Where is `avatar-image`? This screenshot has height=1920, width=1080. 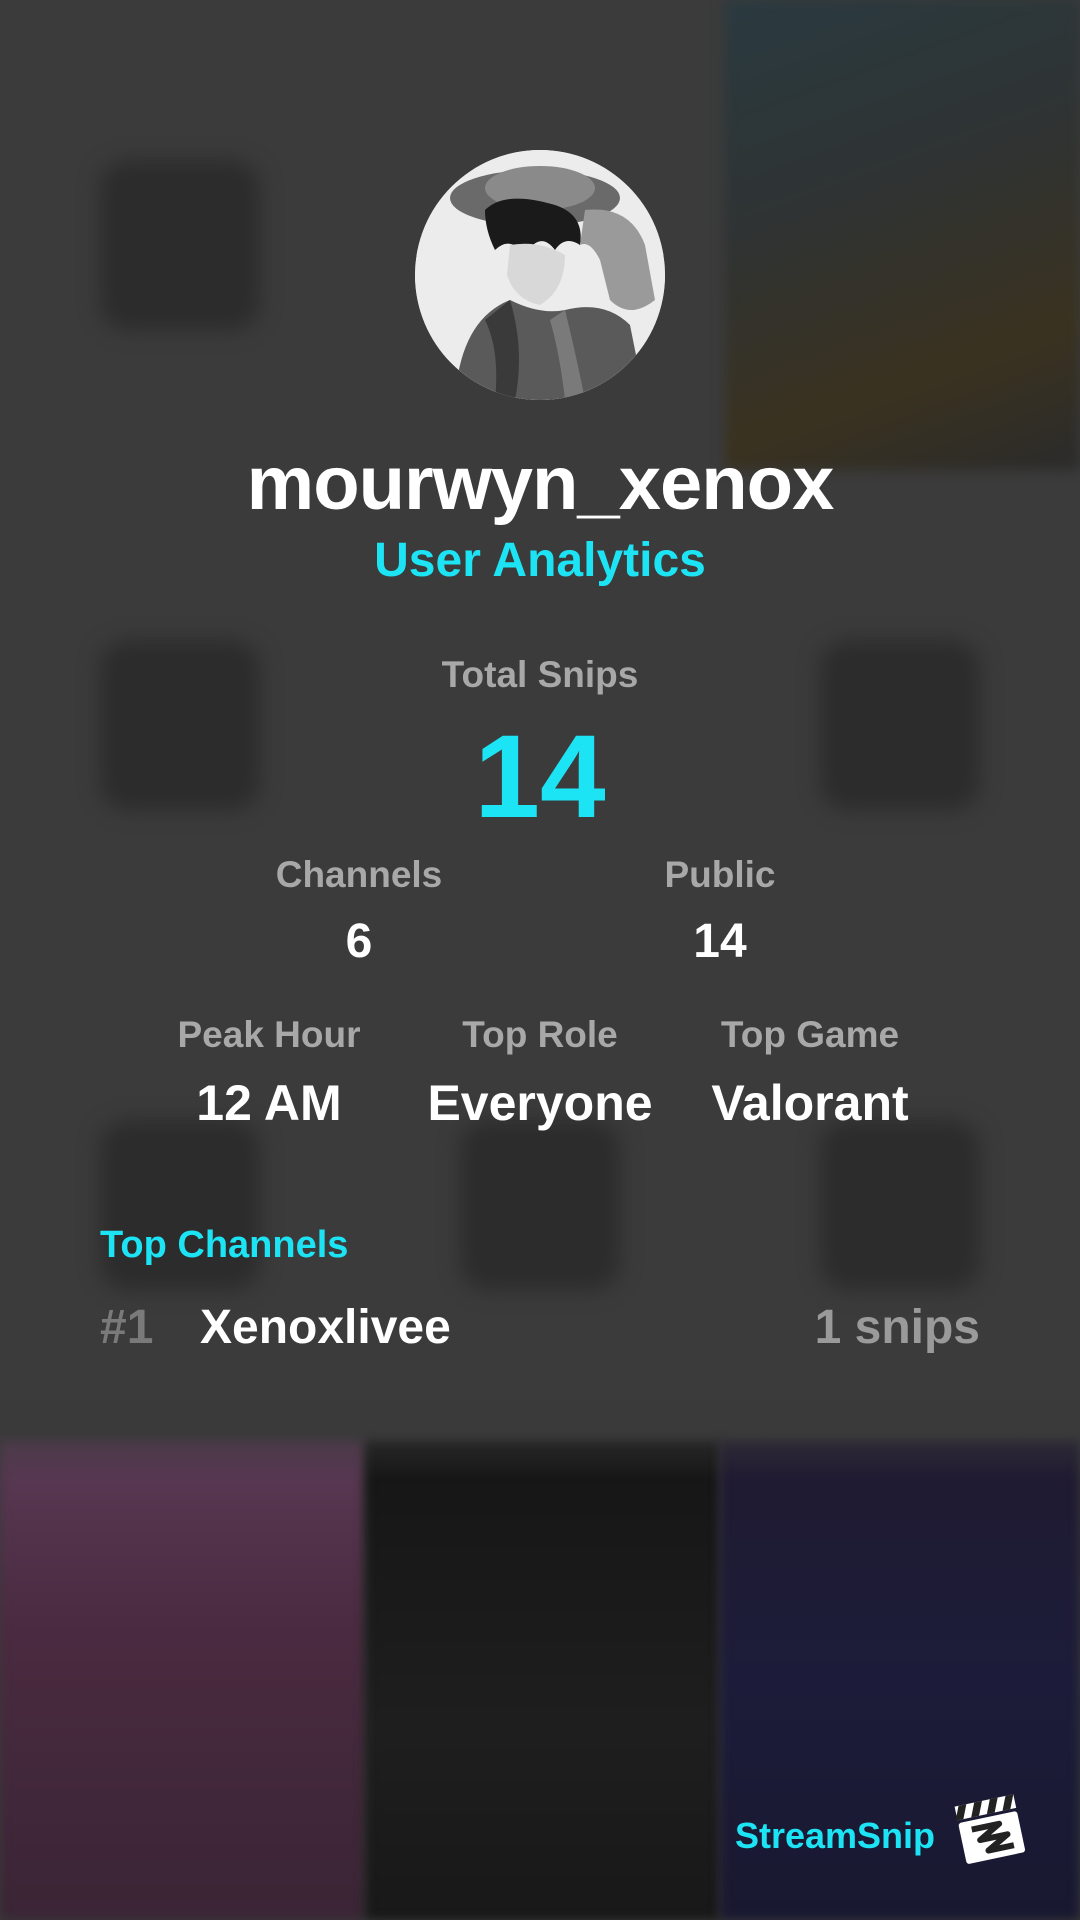
avatar-image is located at coordinates (540, 275).